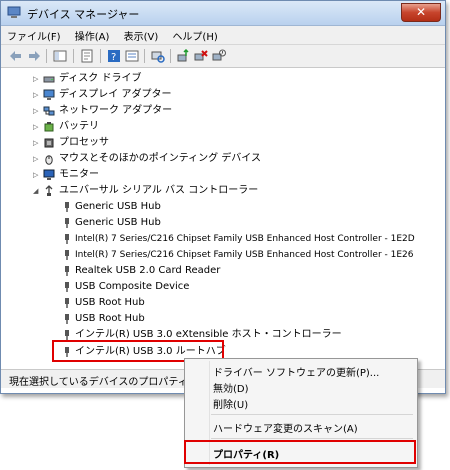 This screenshot has width=450, height=470. Describe the element at coordinates (115, 94) in the screenshot. I see `tree-category-label: ディスプレイ アダプター` at that location.